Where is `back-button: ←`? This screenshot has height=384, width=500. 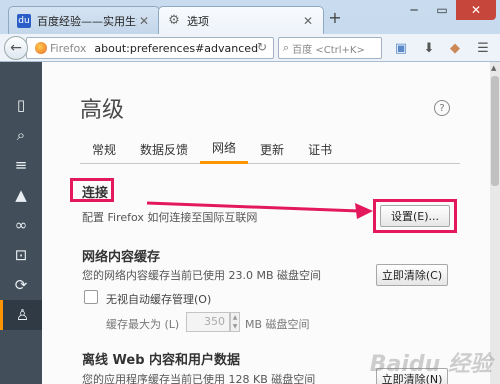 back-button: ← is located at coordinates (16, 48).